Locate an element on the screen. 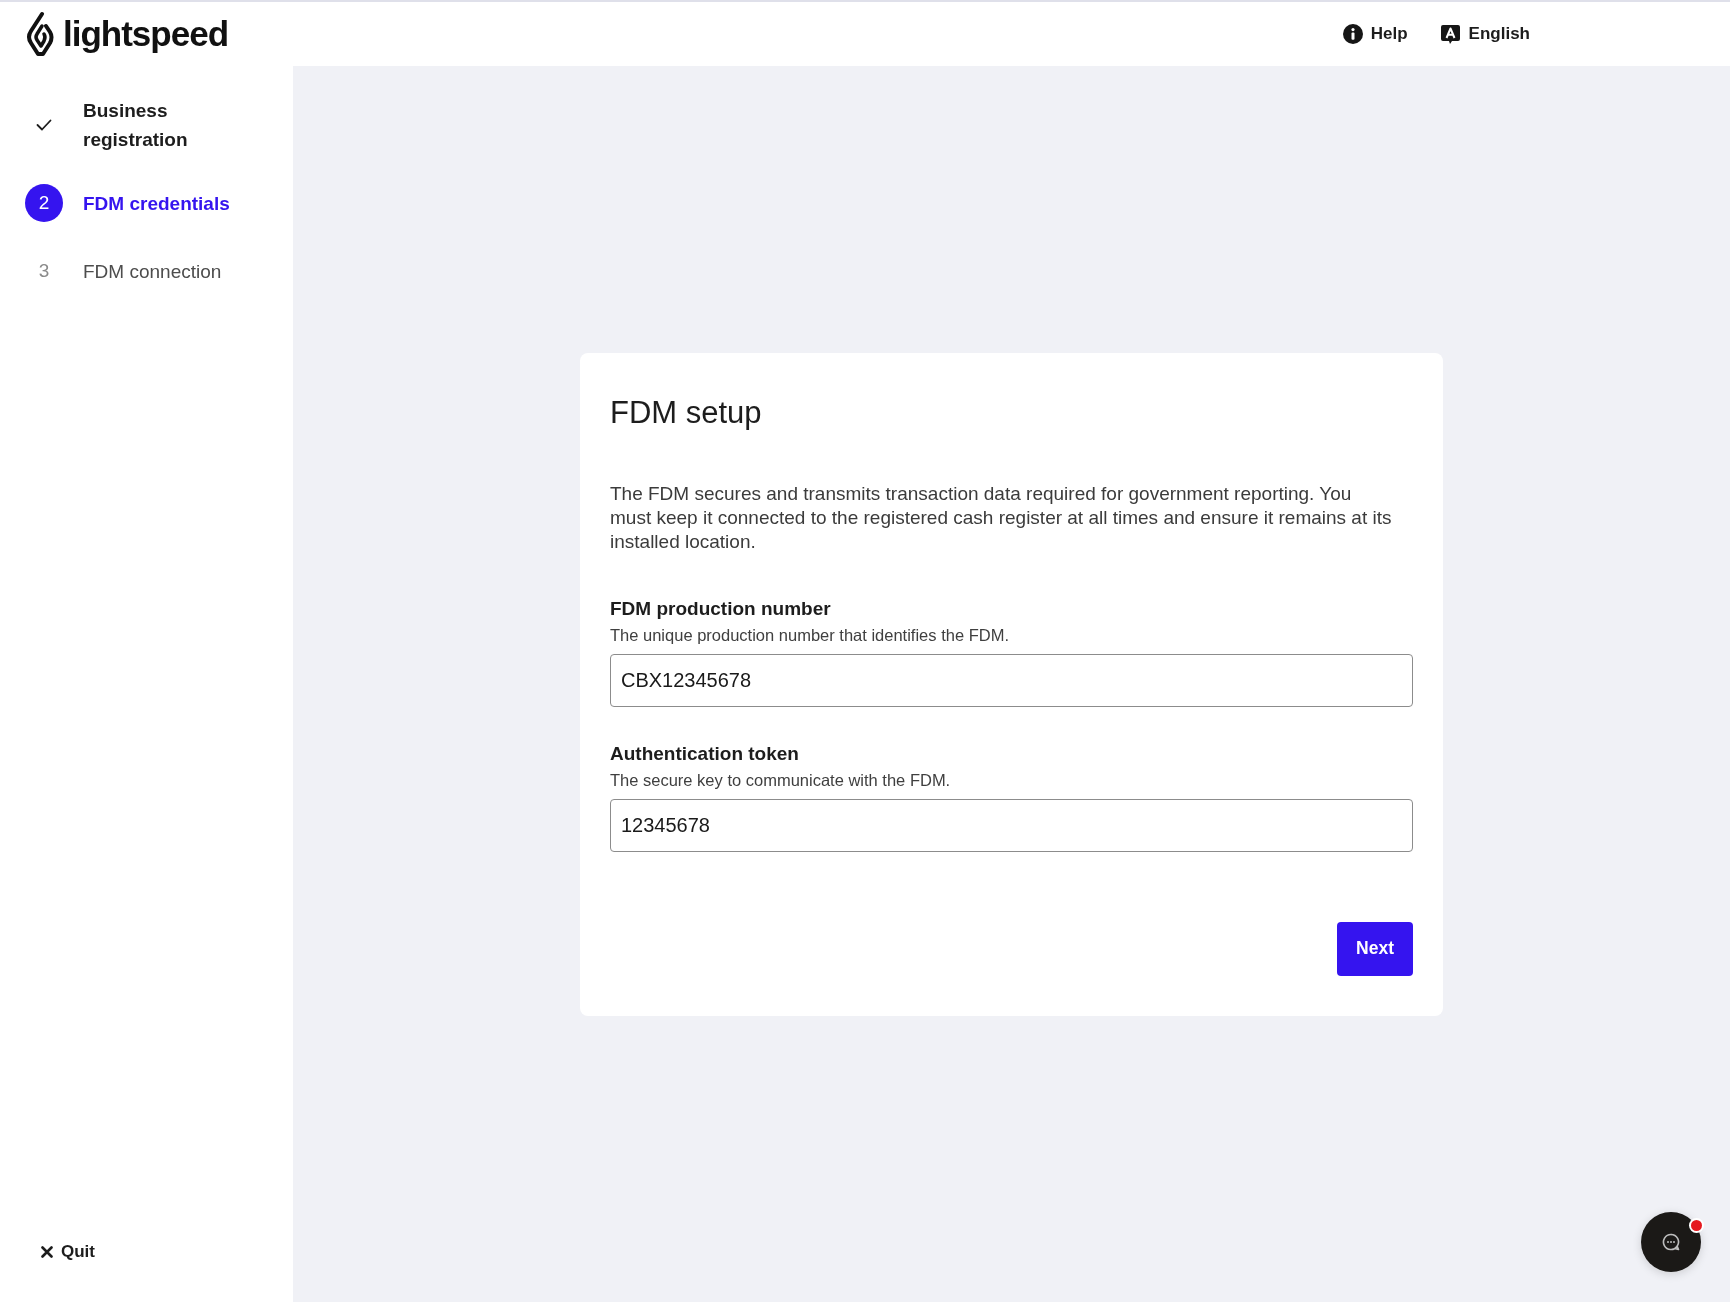  input-field: CBX12345678 is located at coordinates (1011, 680).